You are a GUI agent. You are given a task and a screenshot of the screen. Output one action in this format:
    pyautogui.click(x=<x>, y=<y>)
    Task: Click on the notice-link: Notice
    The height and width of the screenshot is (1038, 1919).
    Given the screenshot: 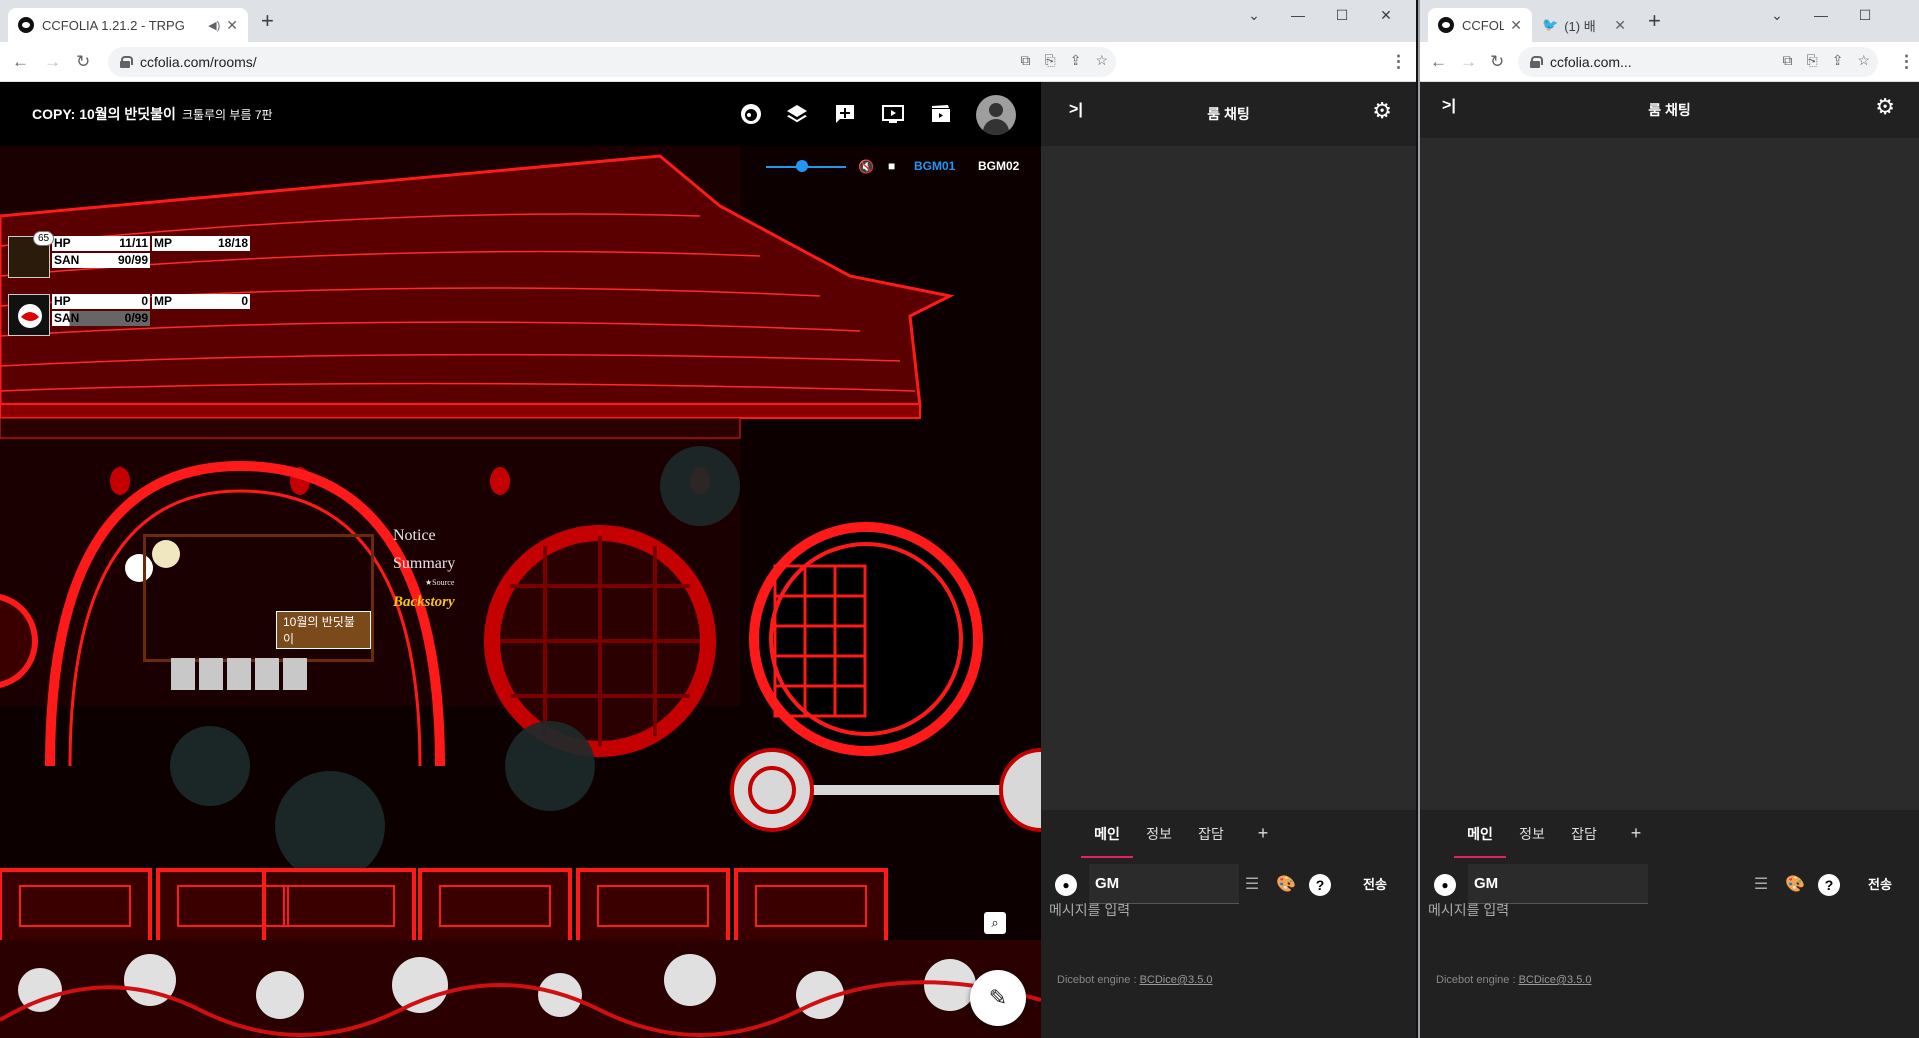 What is the action you would take?
    pyautogui.click(x=424, y=536)
    